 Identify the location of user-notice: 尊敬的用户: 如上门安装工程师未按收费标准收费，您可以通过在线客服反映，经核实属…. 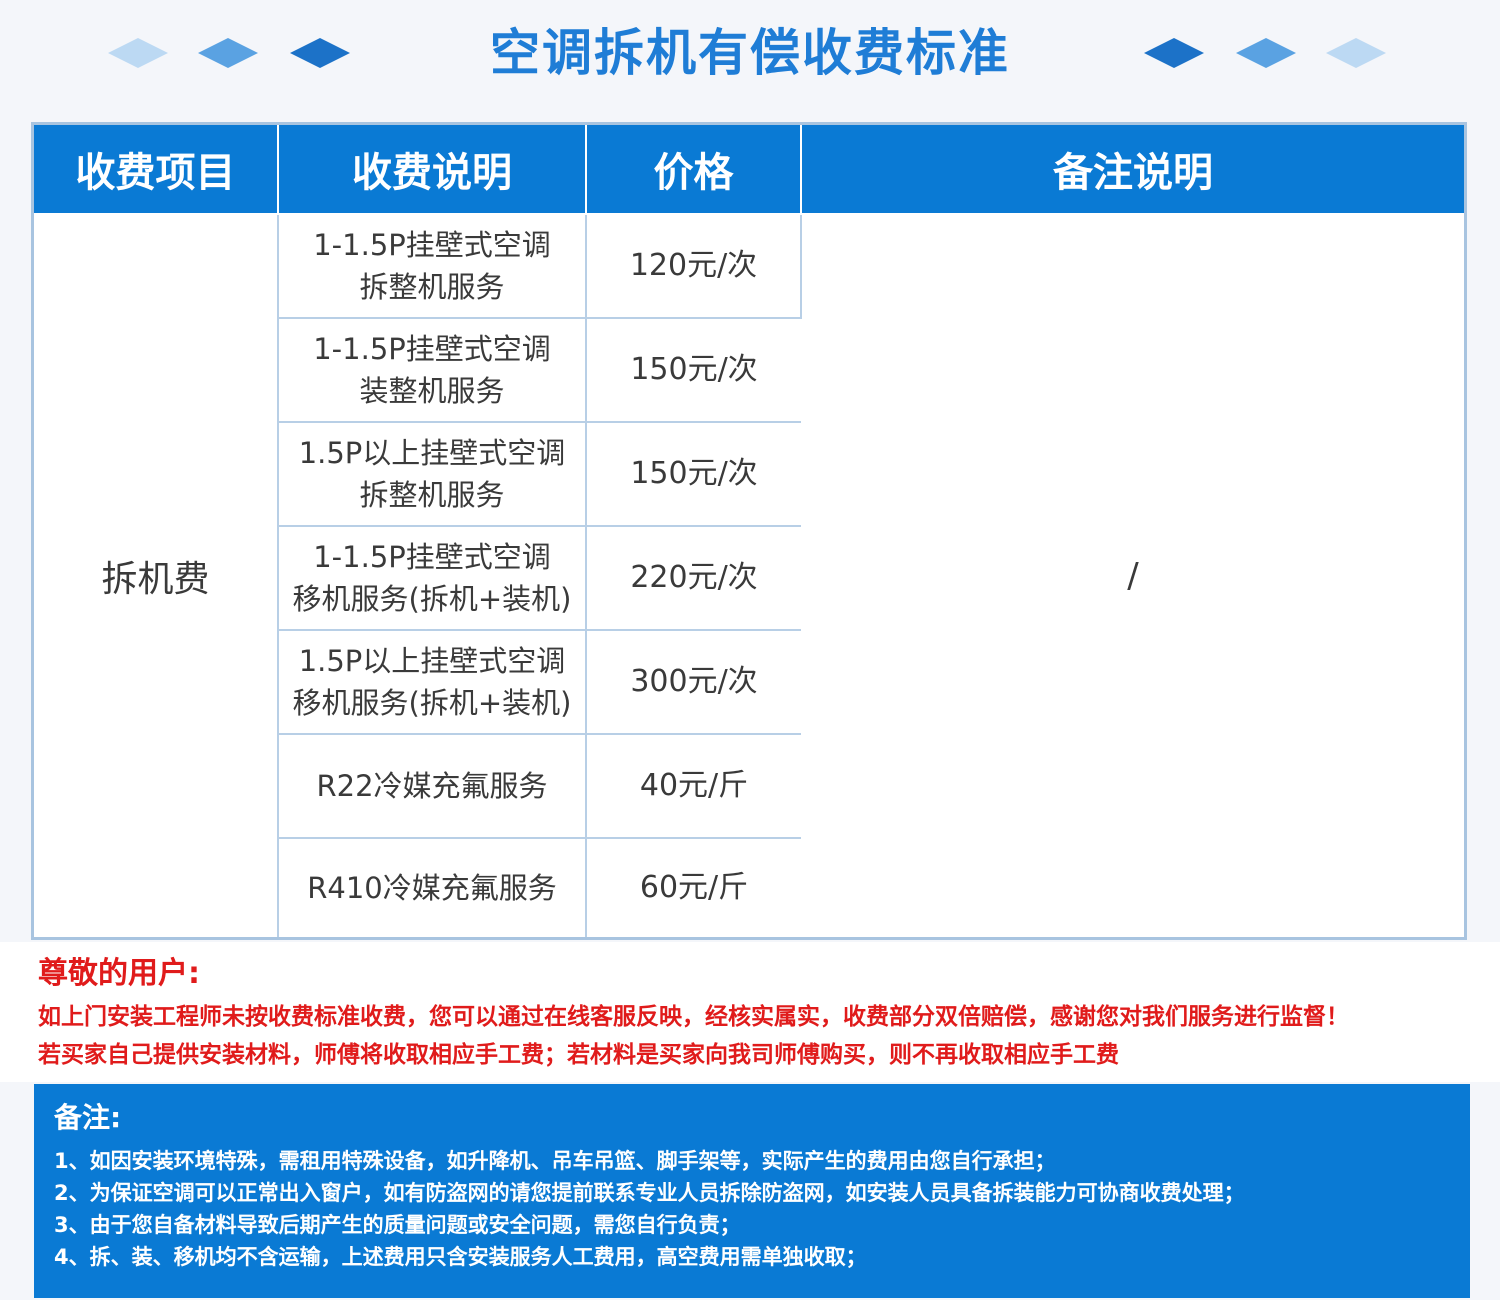
(750, 1012).